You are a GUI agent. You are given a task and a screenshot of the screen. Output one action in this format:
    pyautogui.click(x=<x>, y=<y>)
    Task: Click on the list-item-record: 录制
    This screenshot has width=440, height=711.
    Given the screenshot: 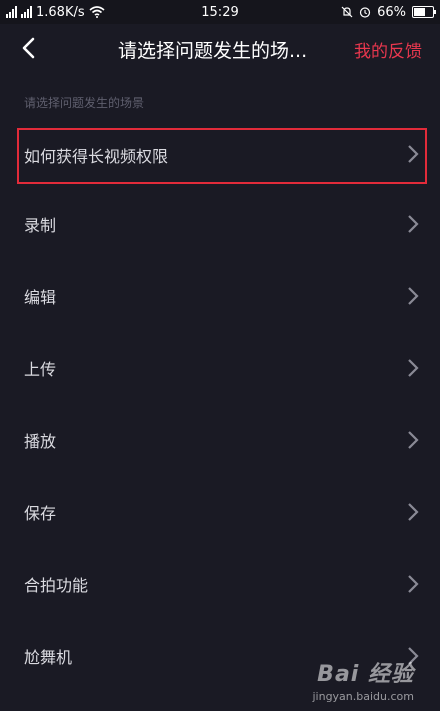 What is the action you would take?
    pyautogui.click(x=220, y=224)
    